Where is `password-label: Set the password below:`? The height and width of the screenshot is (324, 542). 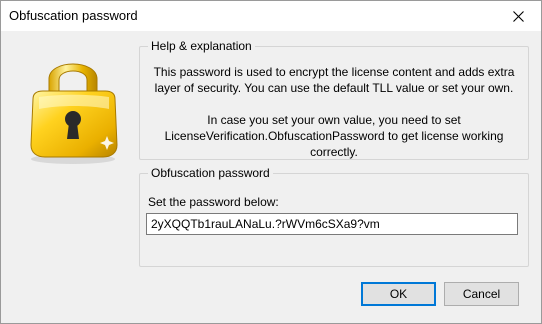 password-label: Set the password below: is located at coordinates (213, 202).